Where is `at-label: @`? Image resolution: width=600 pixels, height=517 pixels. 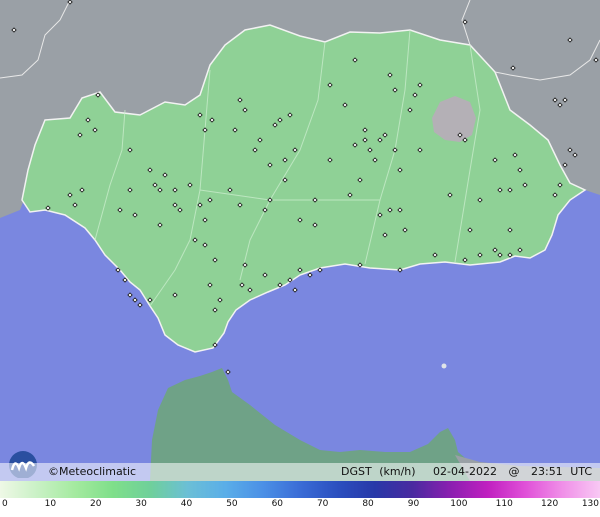 at-label: @ is located at coordinates (514, 471).